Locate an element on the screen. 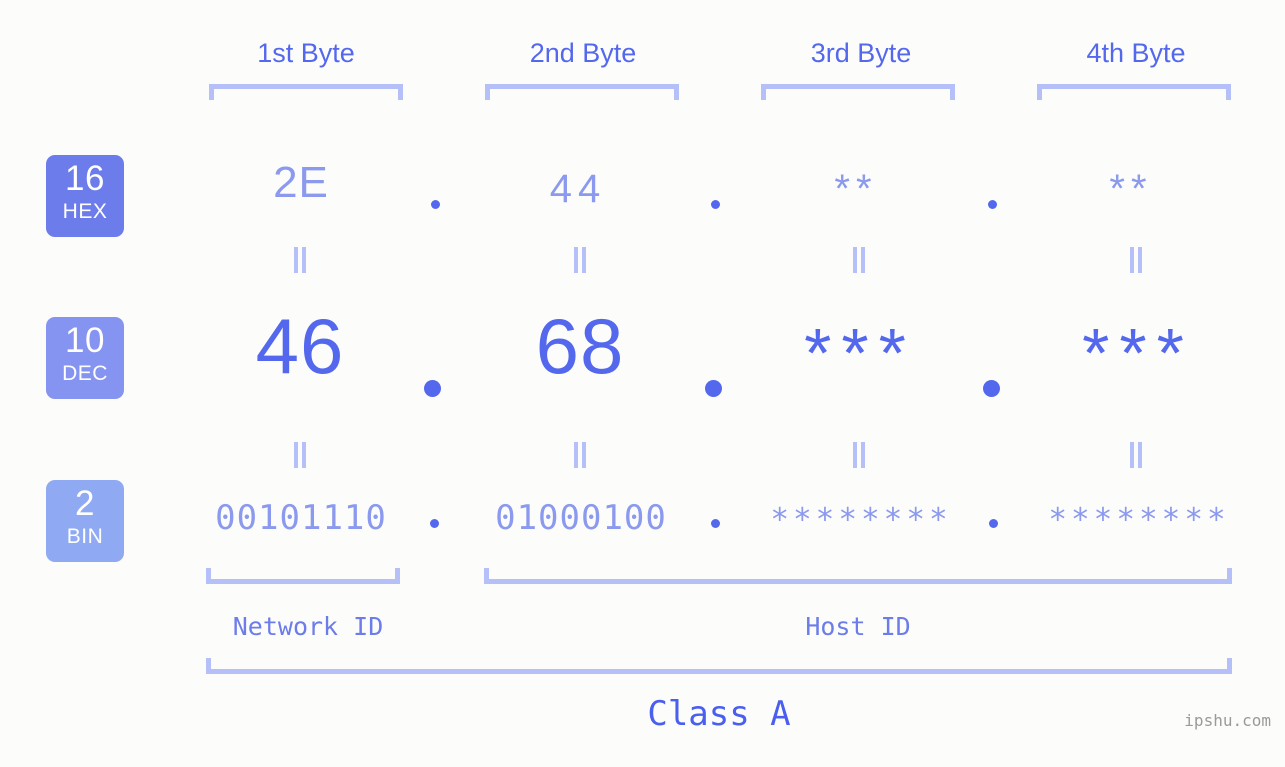  radix-badge-bin: 2 BIN is located at coordinates (85, 521).